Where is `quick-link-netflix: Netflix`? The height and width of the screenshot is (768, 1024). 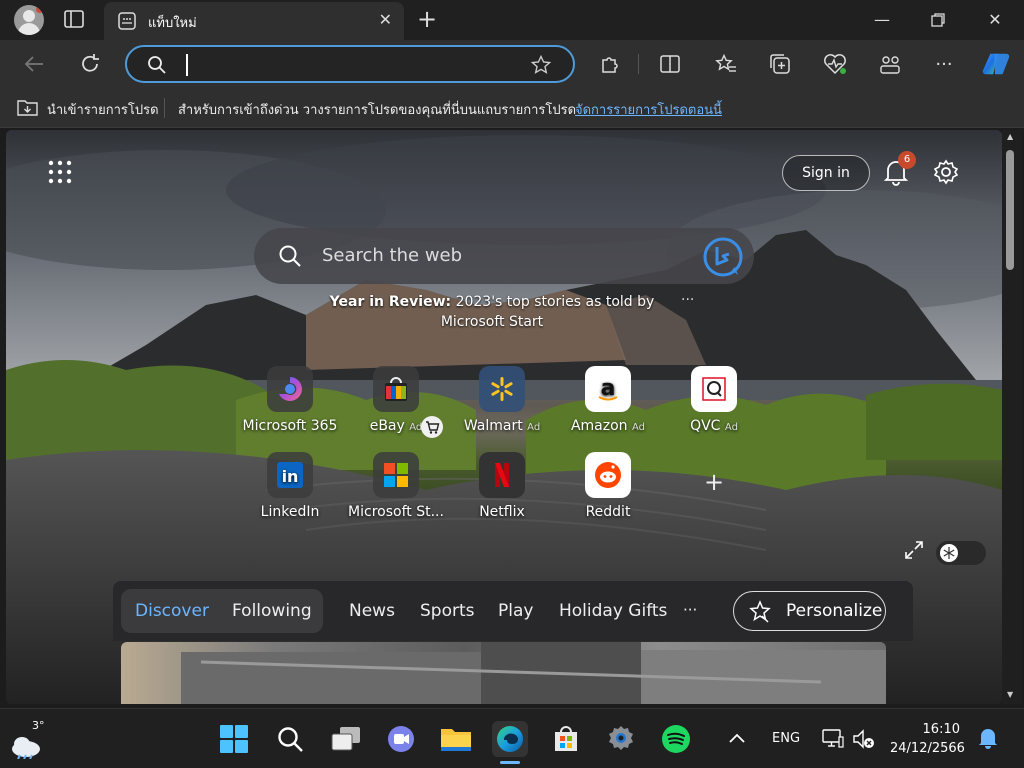
quick-link-netflix: Netflix is located at coordinates (502, 486).